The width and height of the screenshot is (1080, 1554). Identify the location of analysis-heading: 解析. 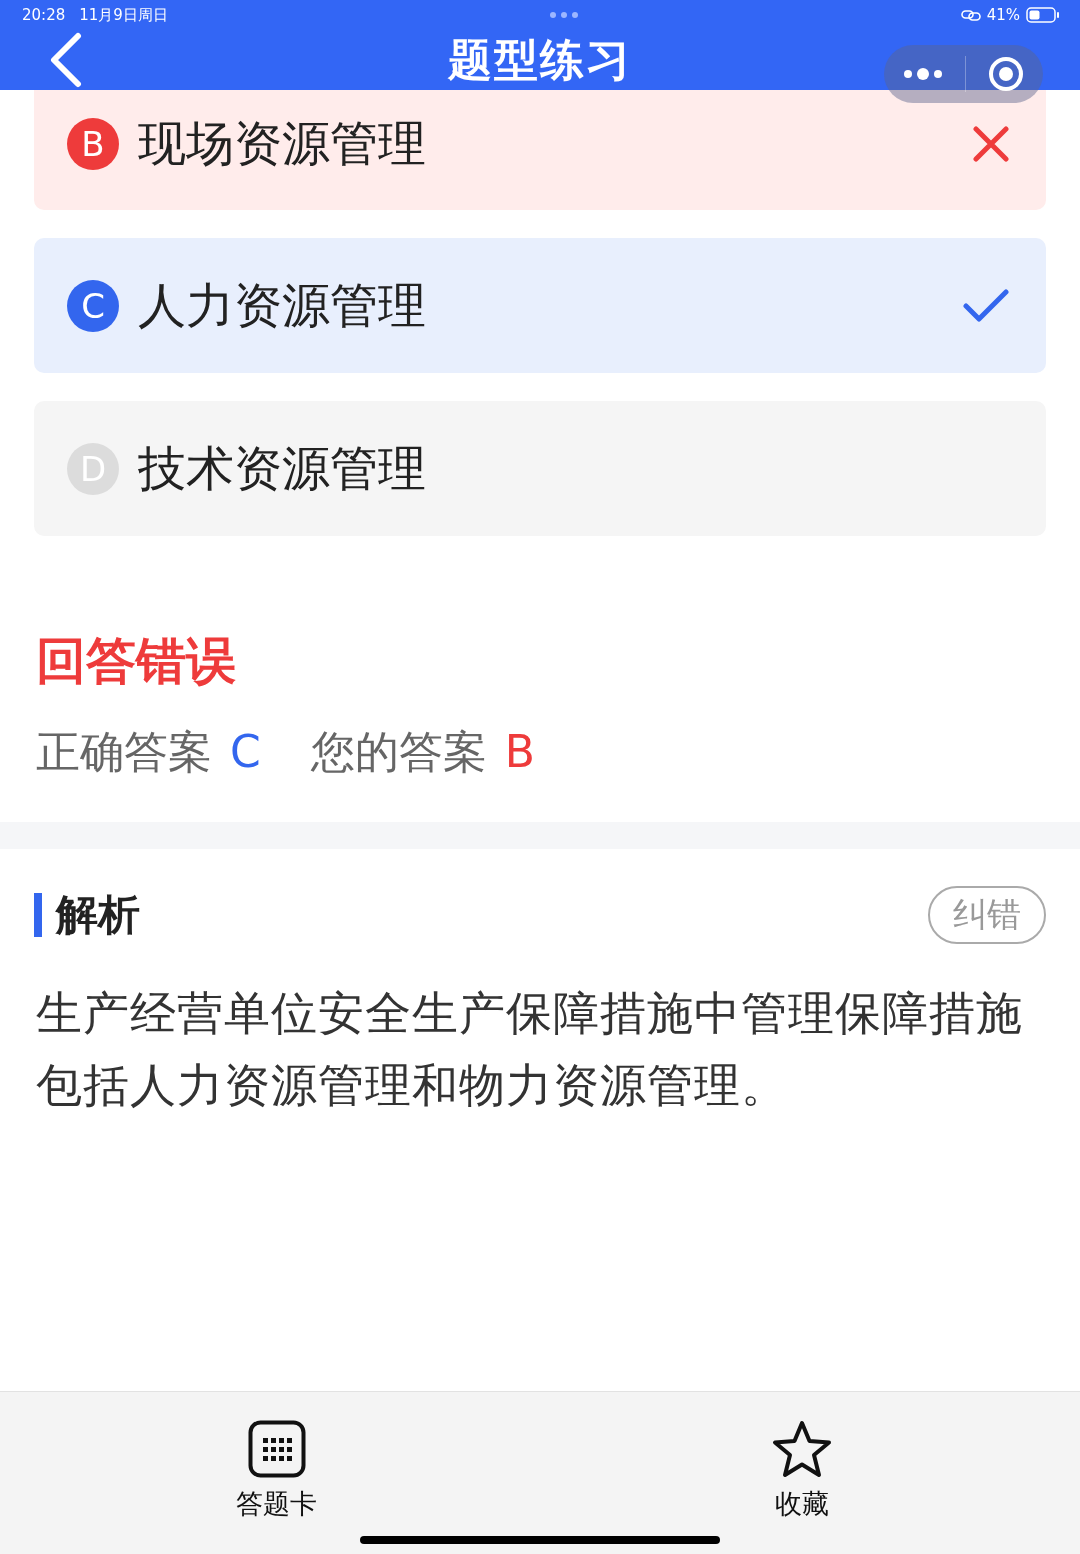
(98, 915).